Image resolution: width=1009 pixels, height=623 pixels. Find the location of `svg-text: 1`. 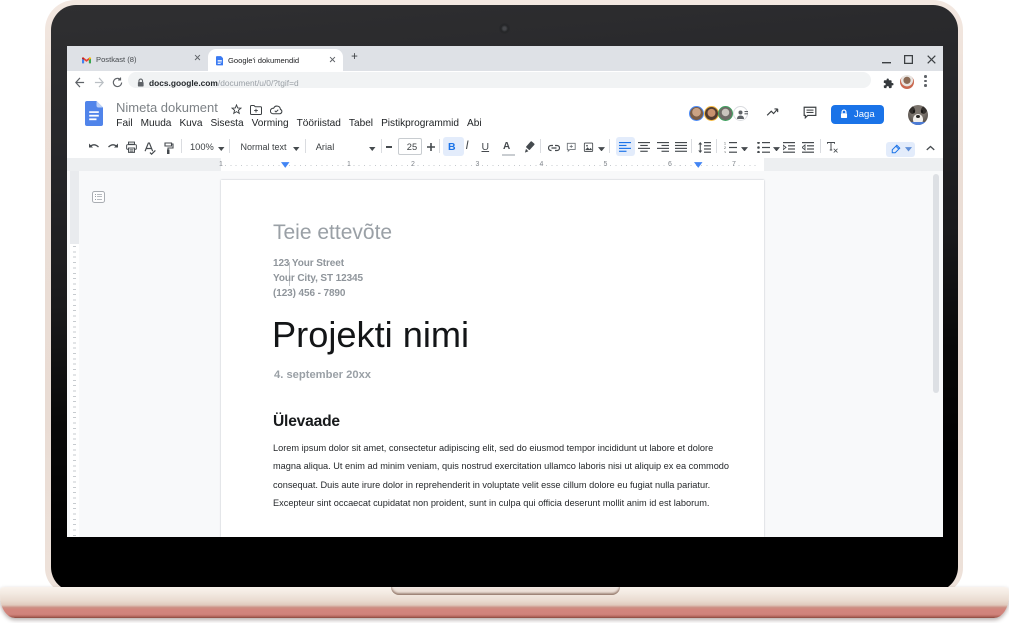

svg-text: 1 is located at coordinates (725, 143).